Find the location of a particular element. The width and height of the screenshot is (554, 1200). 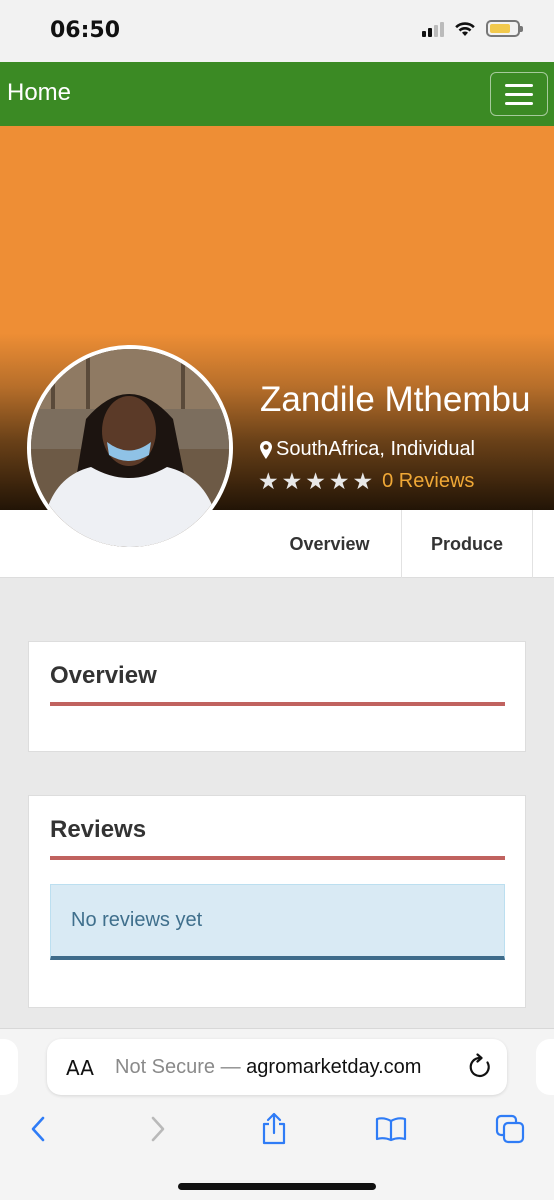

address-bar: AA Not Secure — agromarketday.com is located at coordinates (277, 1067).